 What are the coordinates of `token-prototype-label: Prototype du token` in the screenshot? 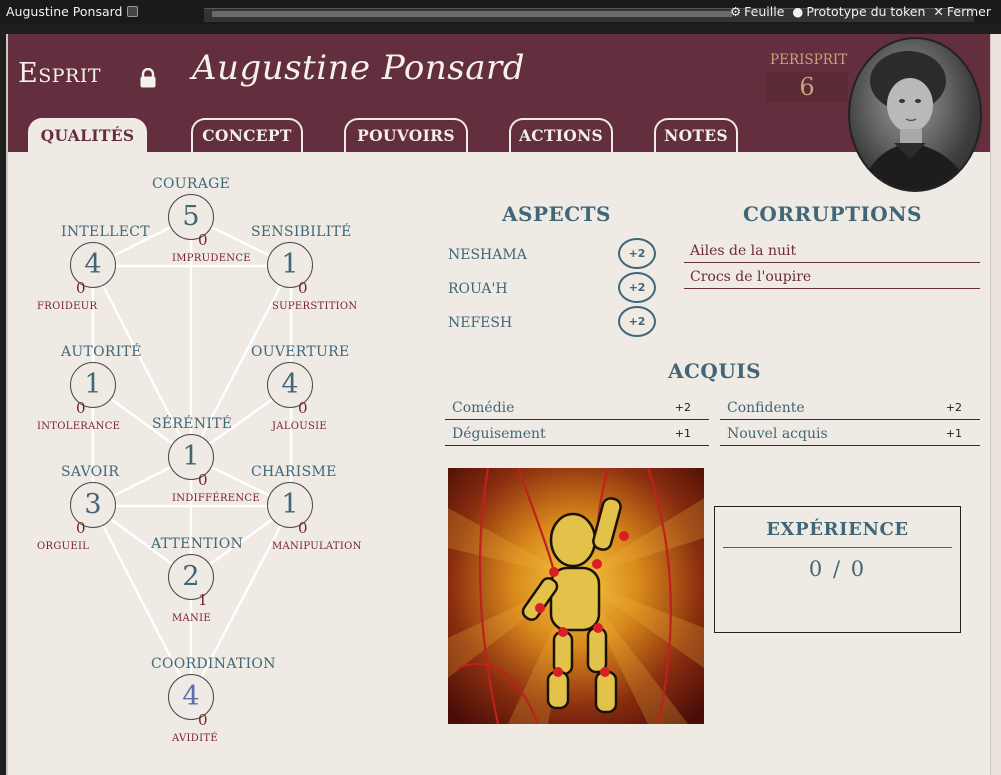 It's located at (866, 11).